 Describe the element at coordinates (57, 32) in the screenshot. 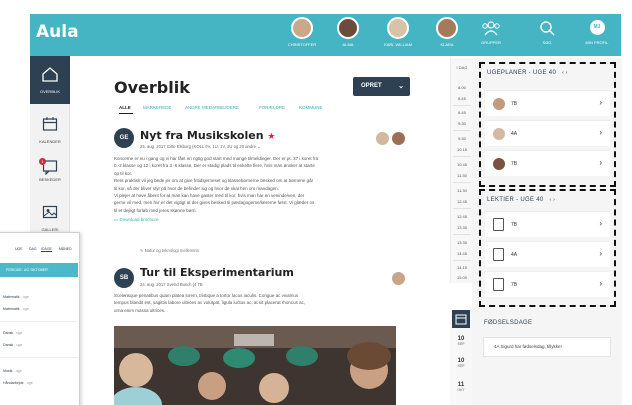

I see `aula-logo: Aula` at that location.